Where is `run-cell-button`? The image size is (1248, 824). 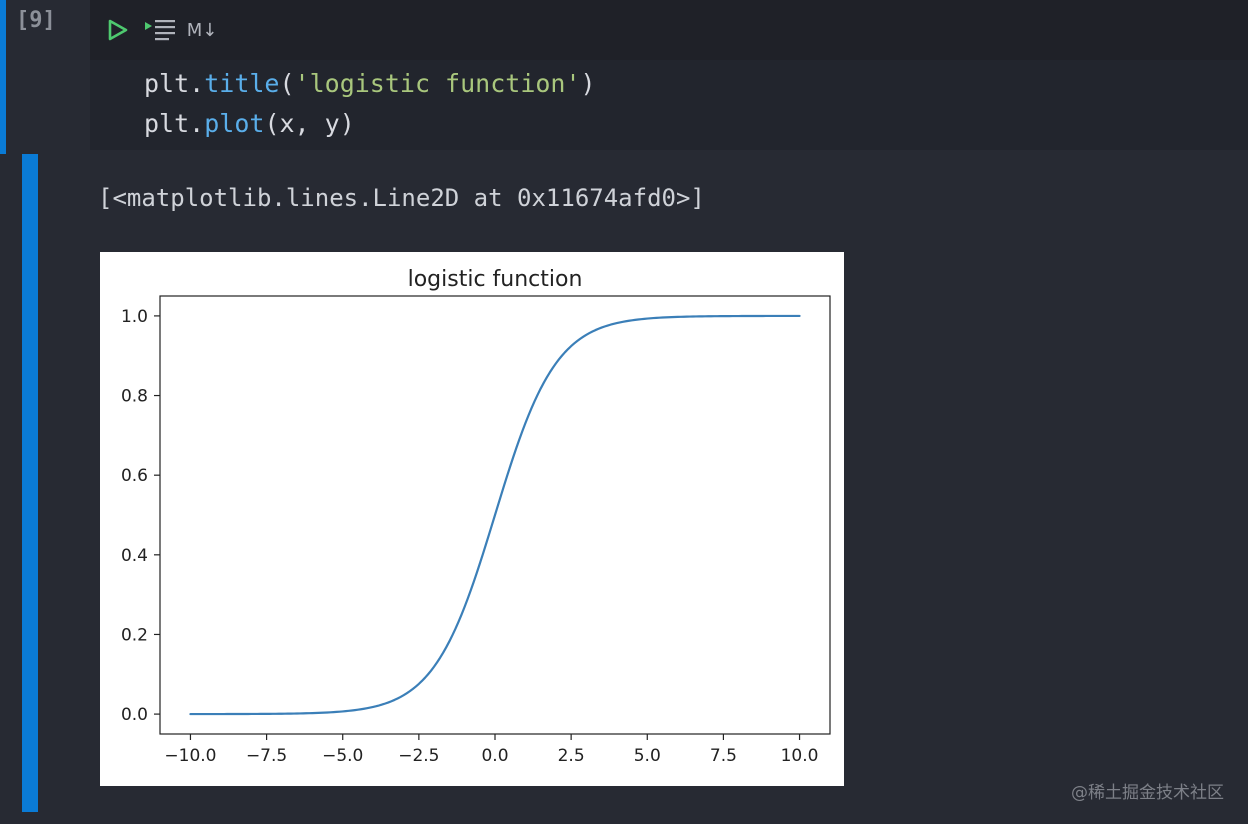
run-cell-button is located at coordinates (118, 30).